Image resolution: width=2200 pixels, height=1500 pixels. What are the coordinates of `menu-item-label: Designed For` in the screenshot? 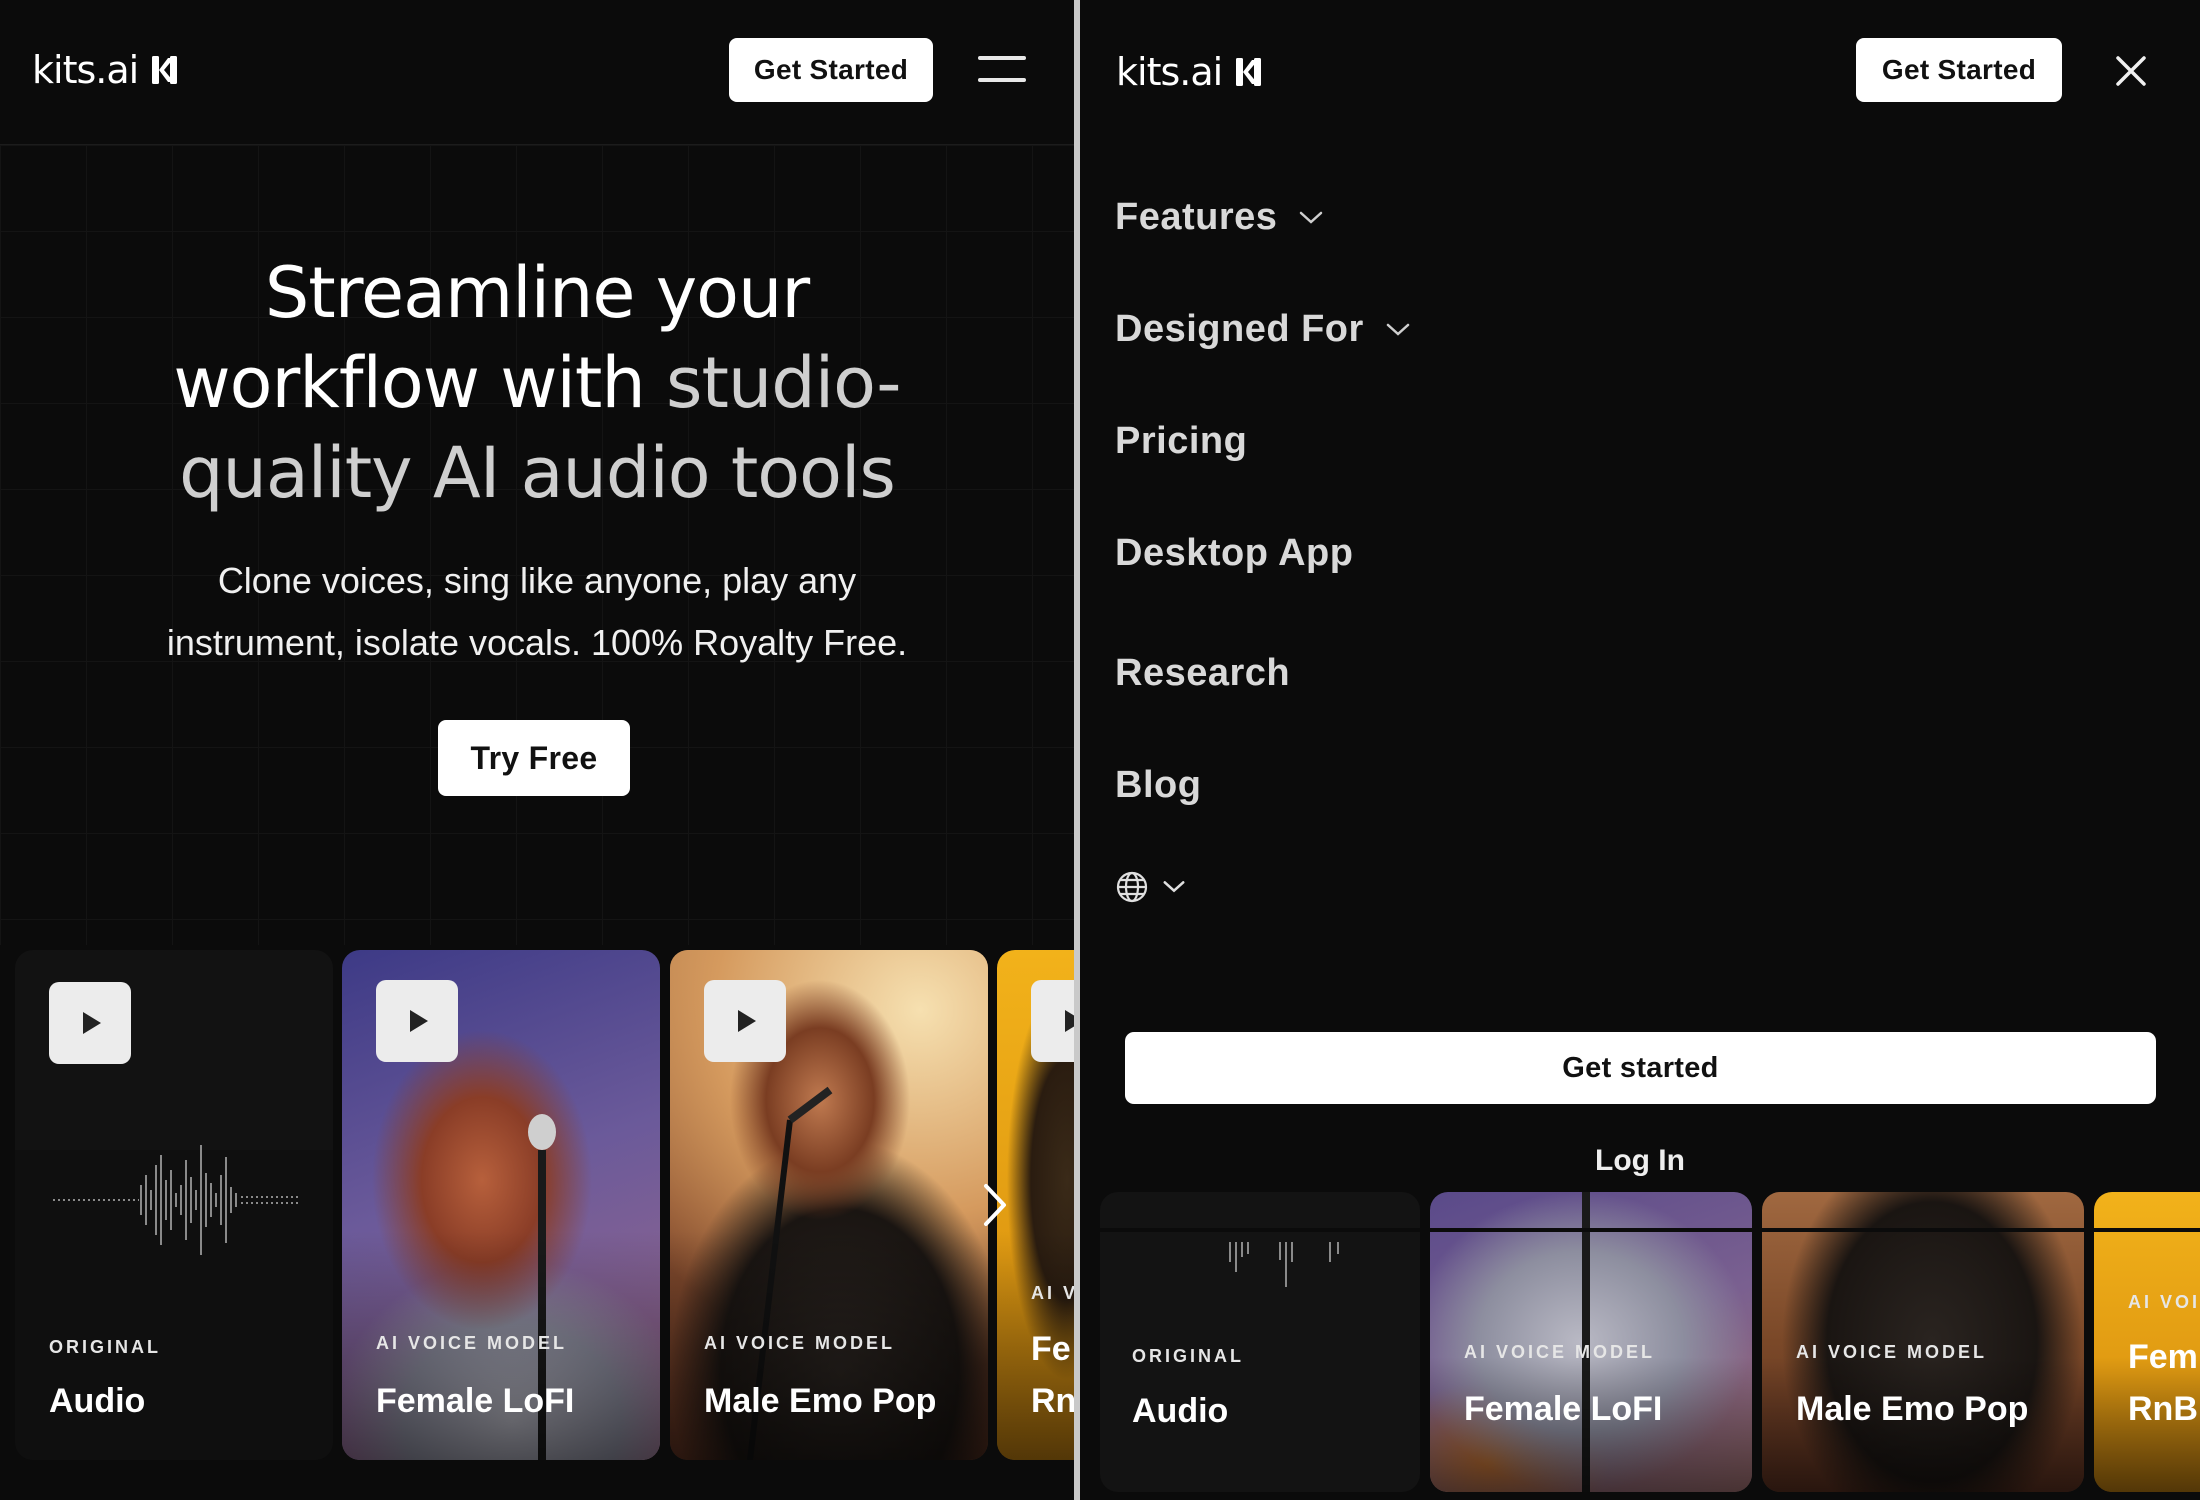 It's located at (1239, 329).